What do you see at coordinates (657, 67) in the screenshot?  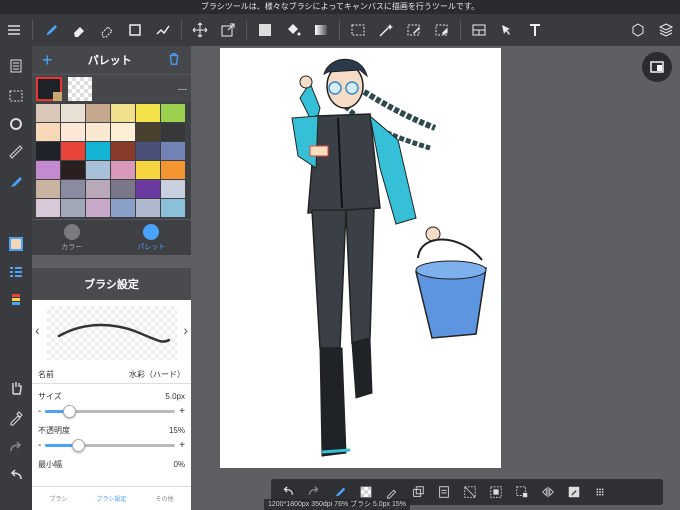 I see `layers-toggle-button` at bounding box center [657, 67].